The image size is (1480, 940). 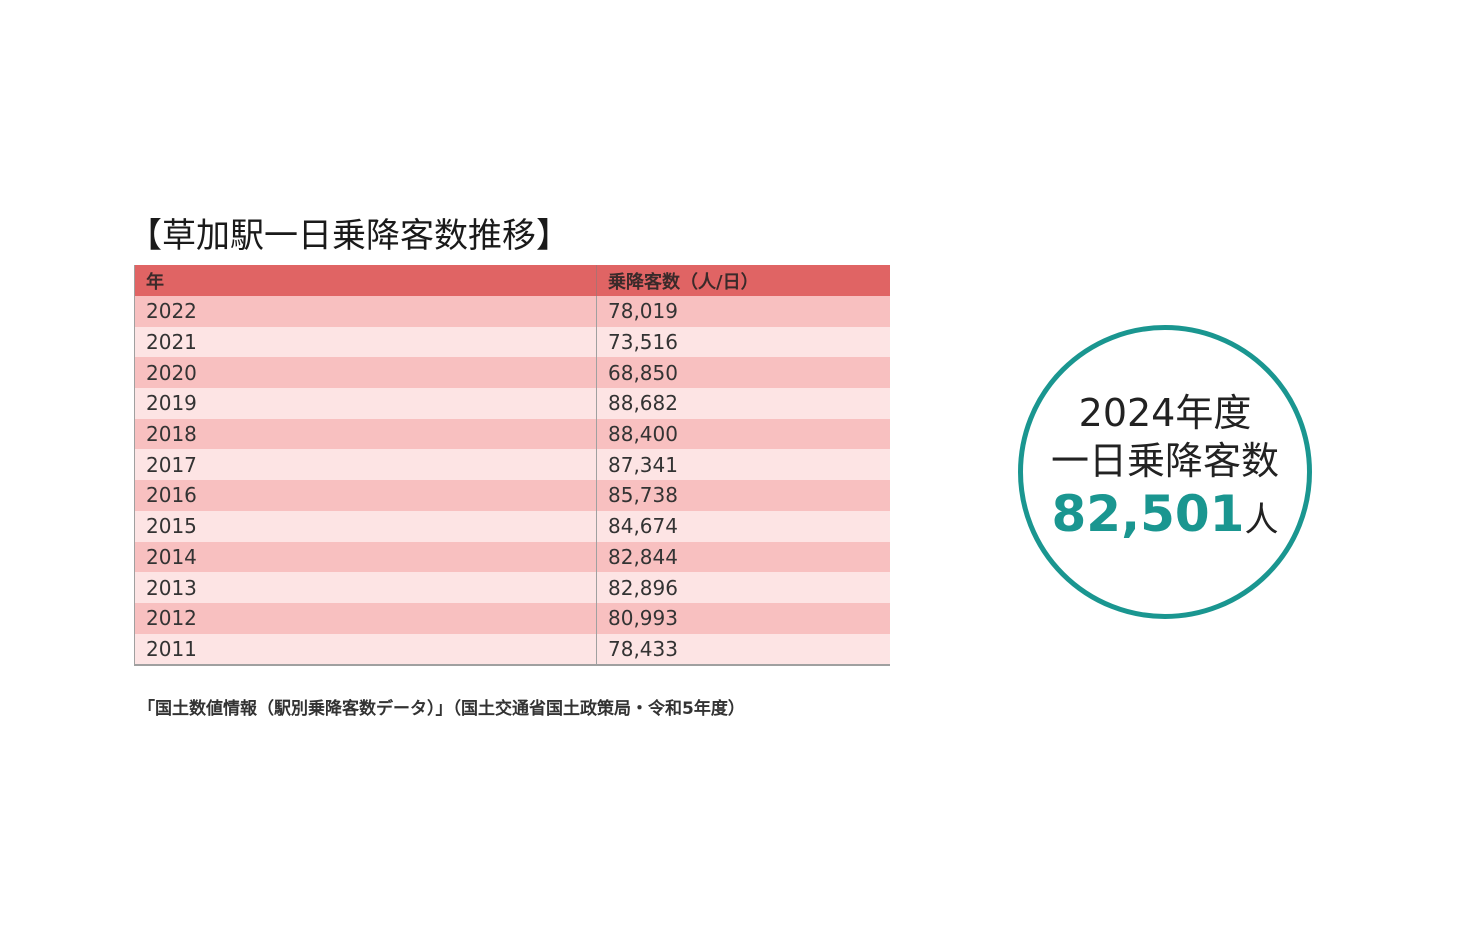 I want to click on cell-year: 2017, so click(x=365, y=465).